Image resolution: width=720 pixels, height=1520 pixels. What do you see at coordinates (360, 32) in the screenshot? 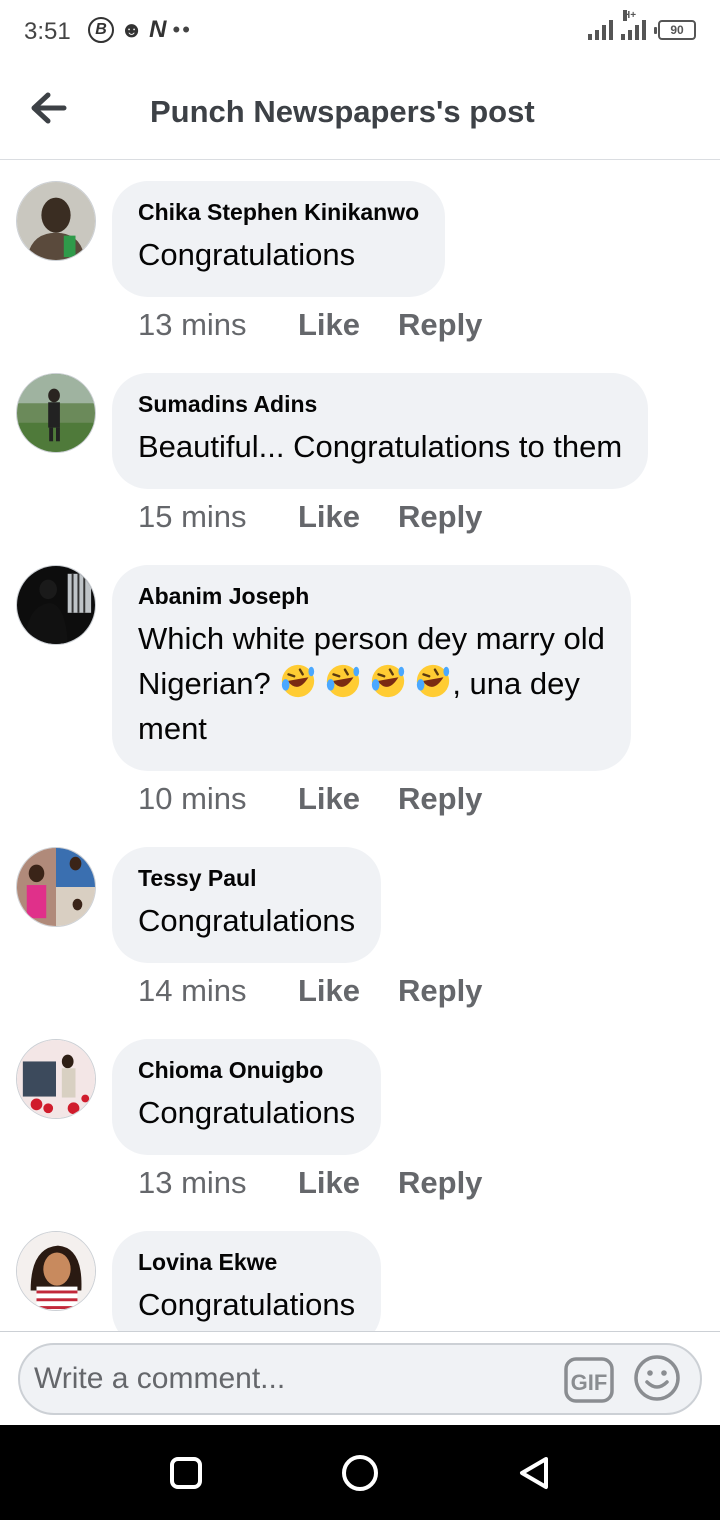
I see `status-bar: 3:51 B ☻ N •• H+ 90` at bounding box center [360, 32].